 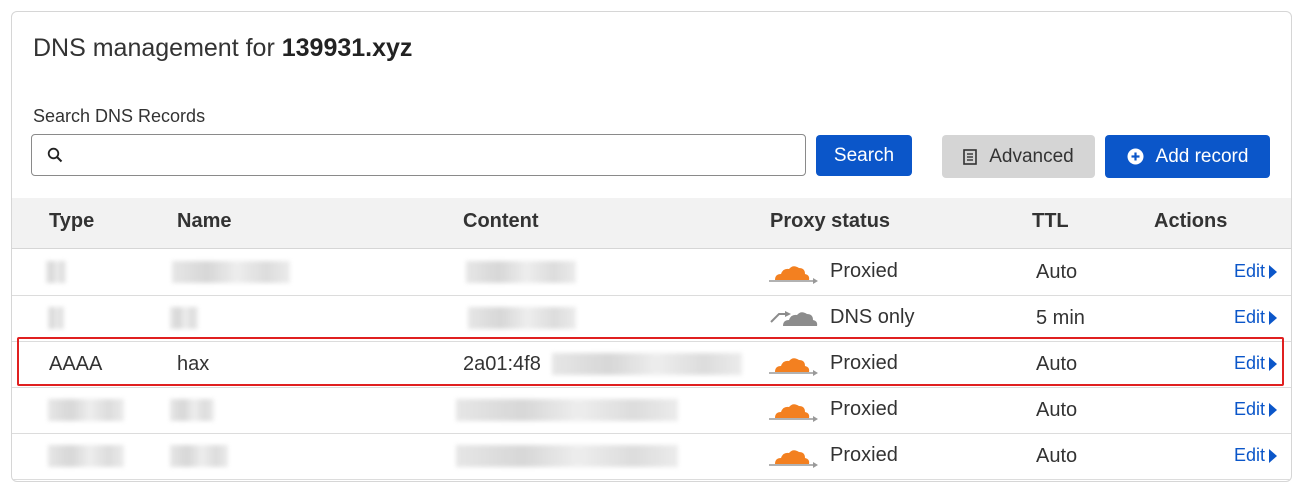 I want to click on table-row: AAAA hax 2a01:4f8 Proxied Auto Edit, so click(x=651, y=364).